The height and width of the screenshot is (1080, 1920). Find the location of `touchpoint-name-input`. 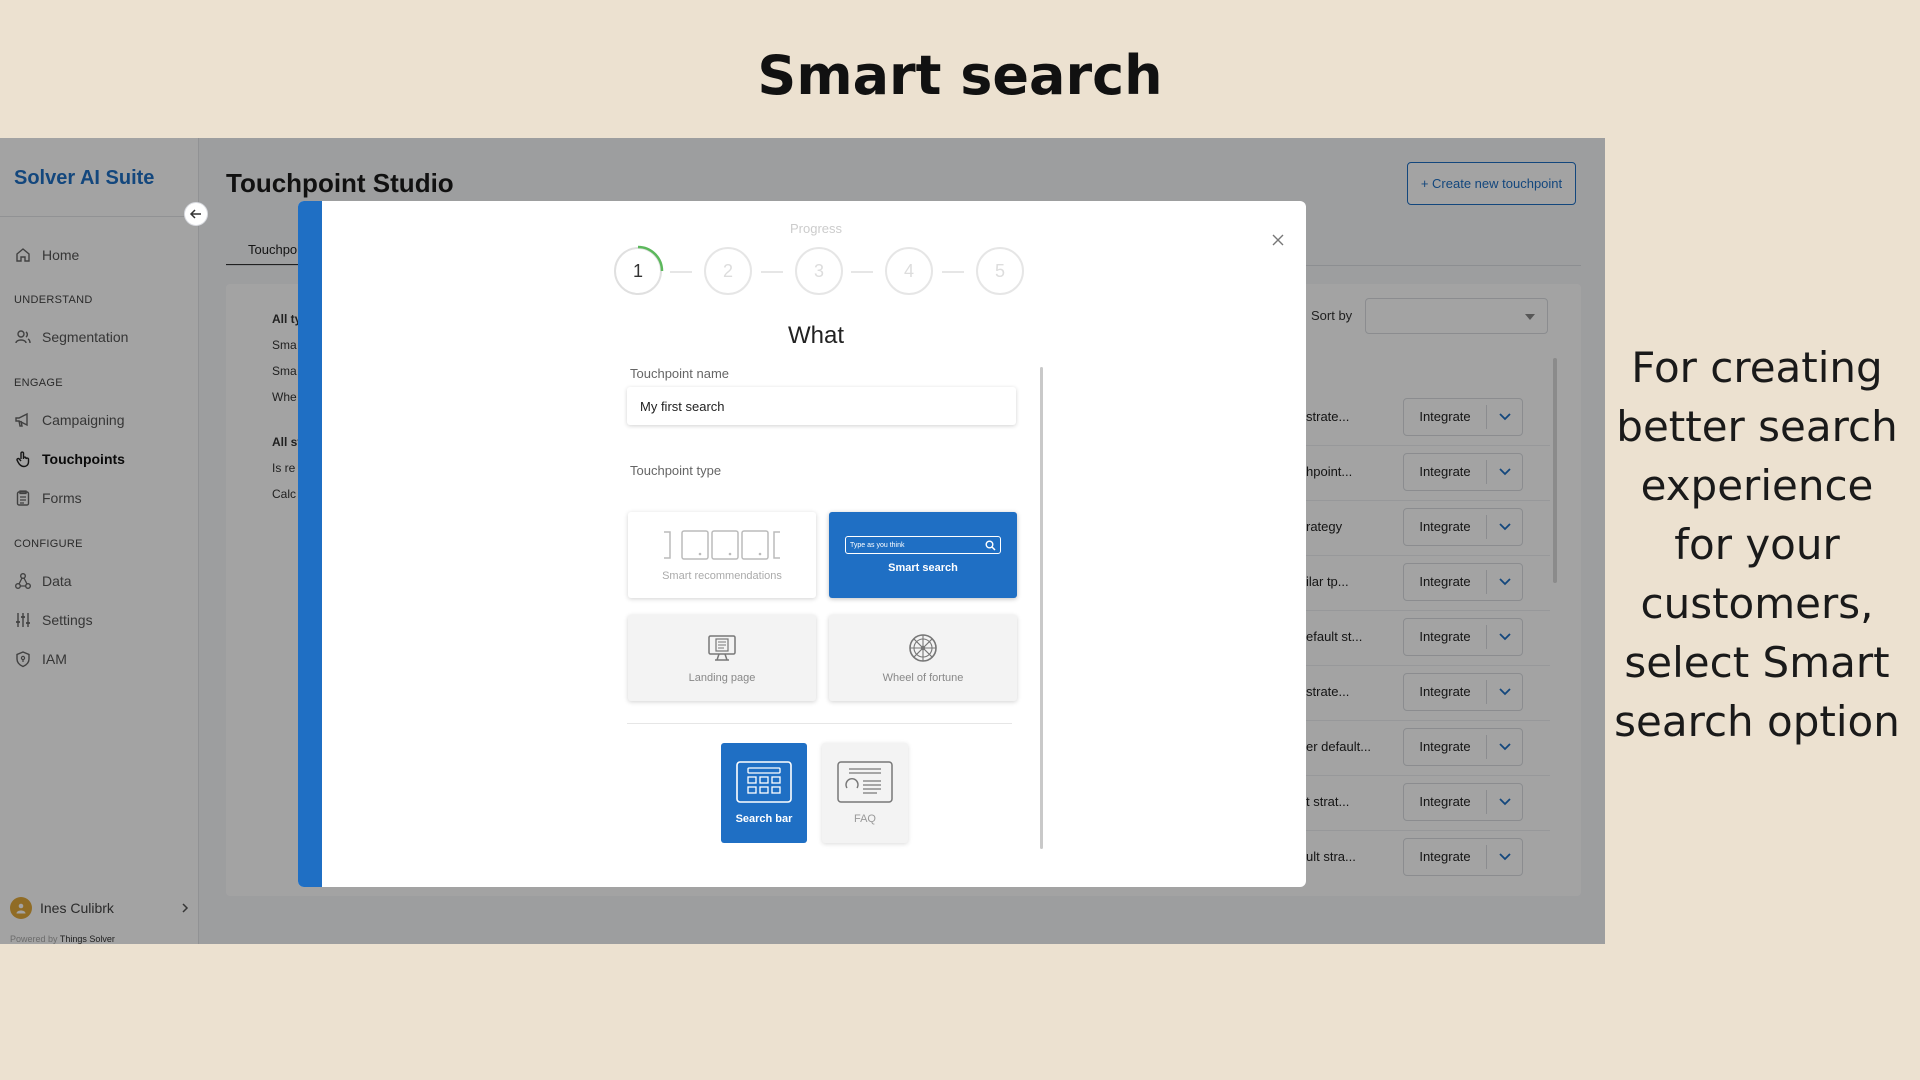

touchpoint-name-input is located at coordinates (821, 406).